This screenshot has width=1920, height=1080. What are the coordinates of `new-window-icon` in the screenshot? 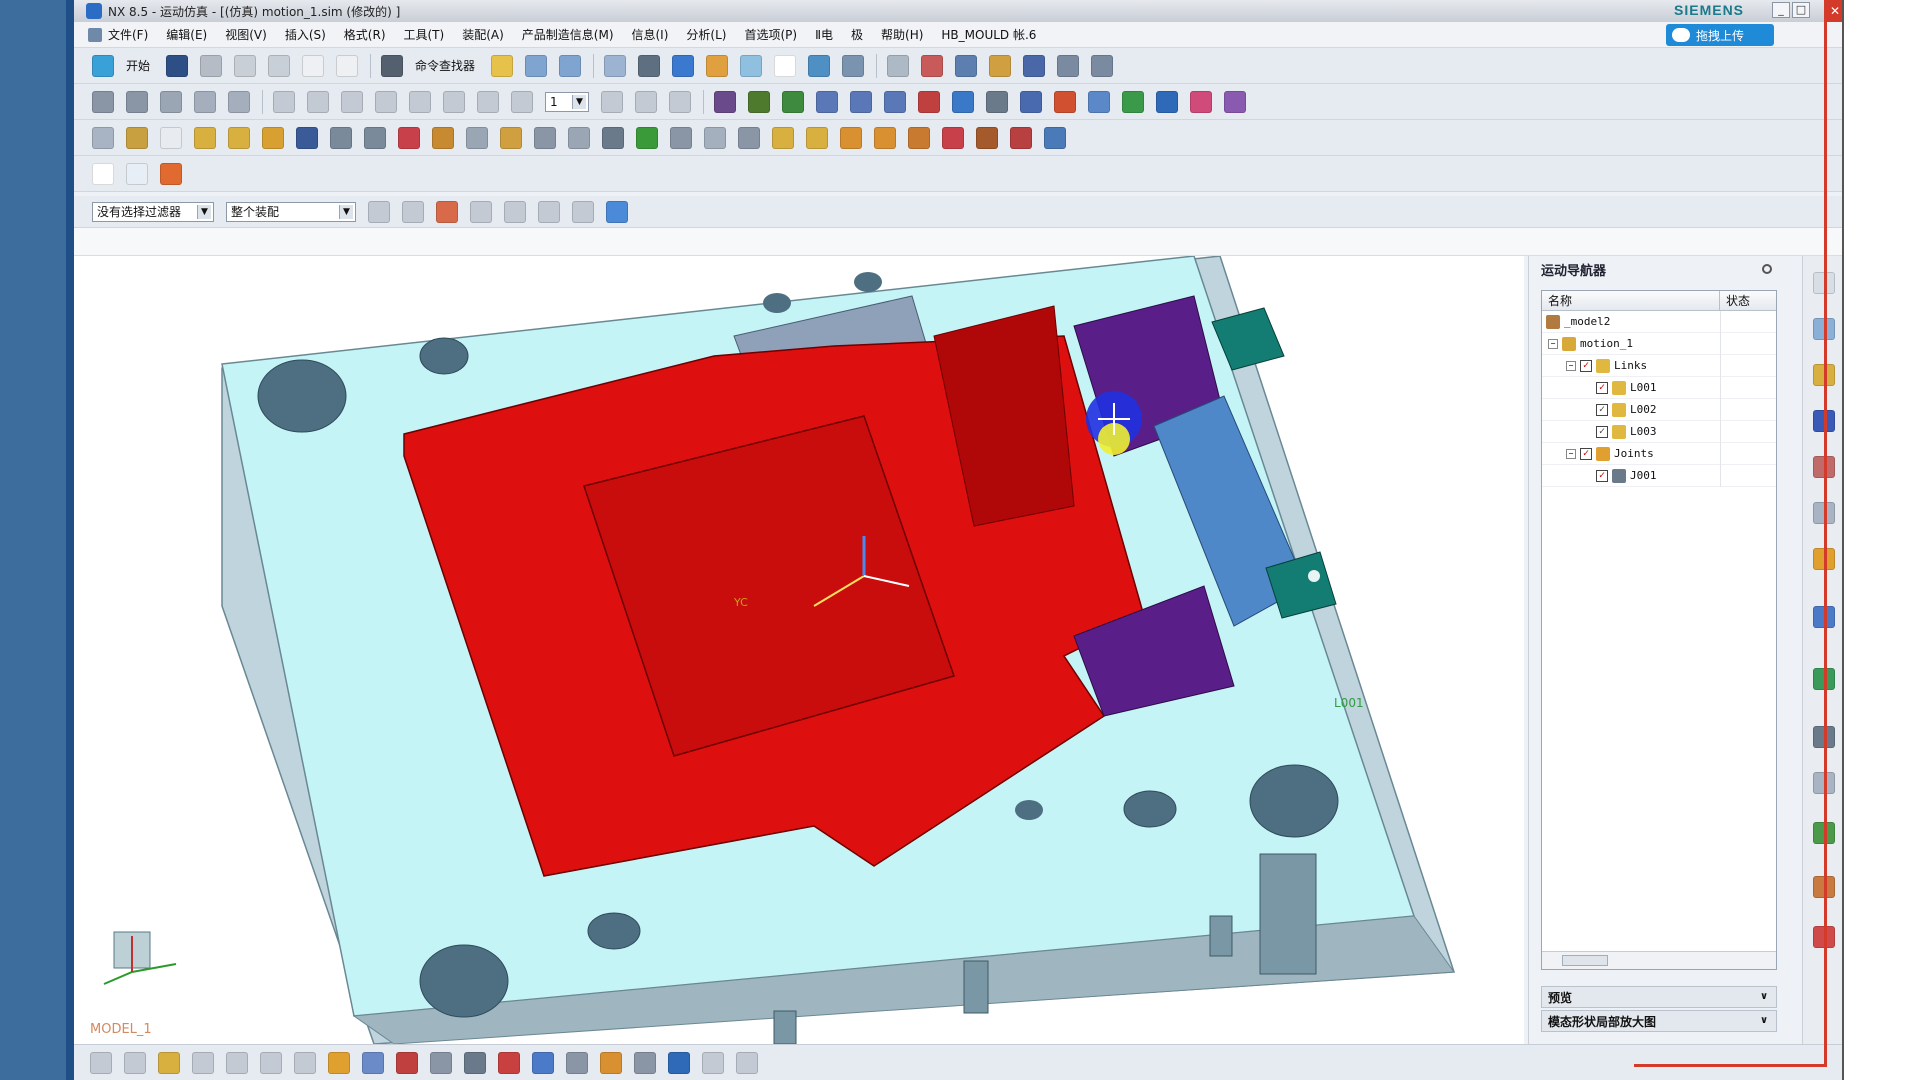 It's located at (103, 173).